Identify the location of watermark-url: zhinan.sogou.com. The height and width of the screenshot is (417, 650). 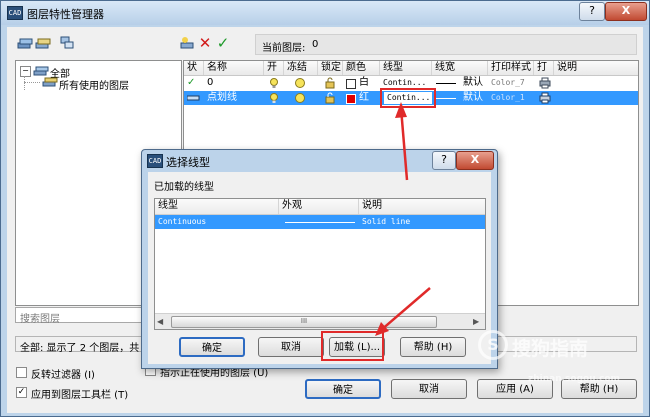
(574, 379).